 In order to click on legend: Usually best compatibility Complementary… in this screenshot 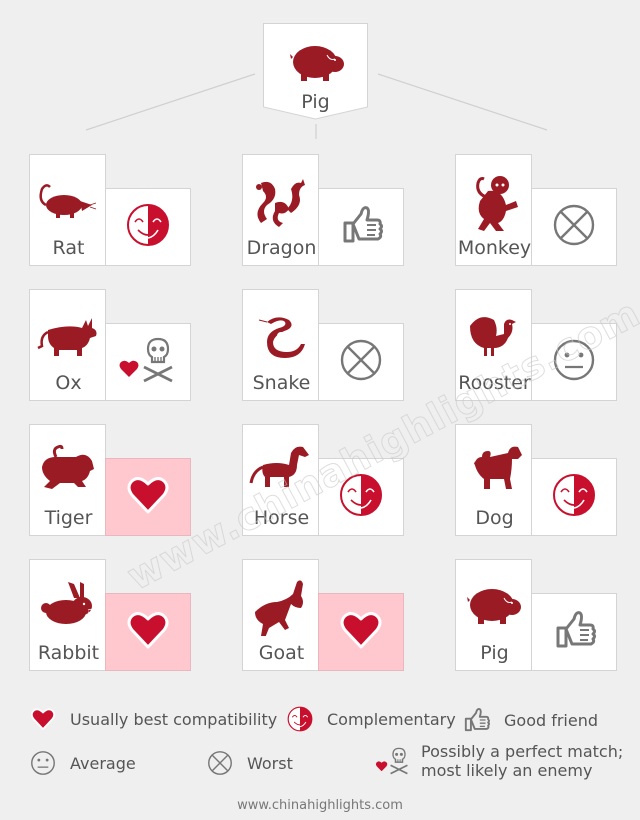, I will do `click(320, 745)`.